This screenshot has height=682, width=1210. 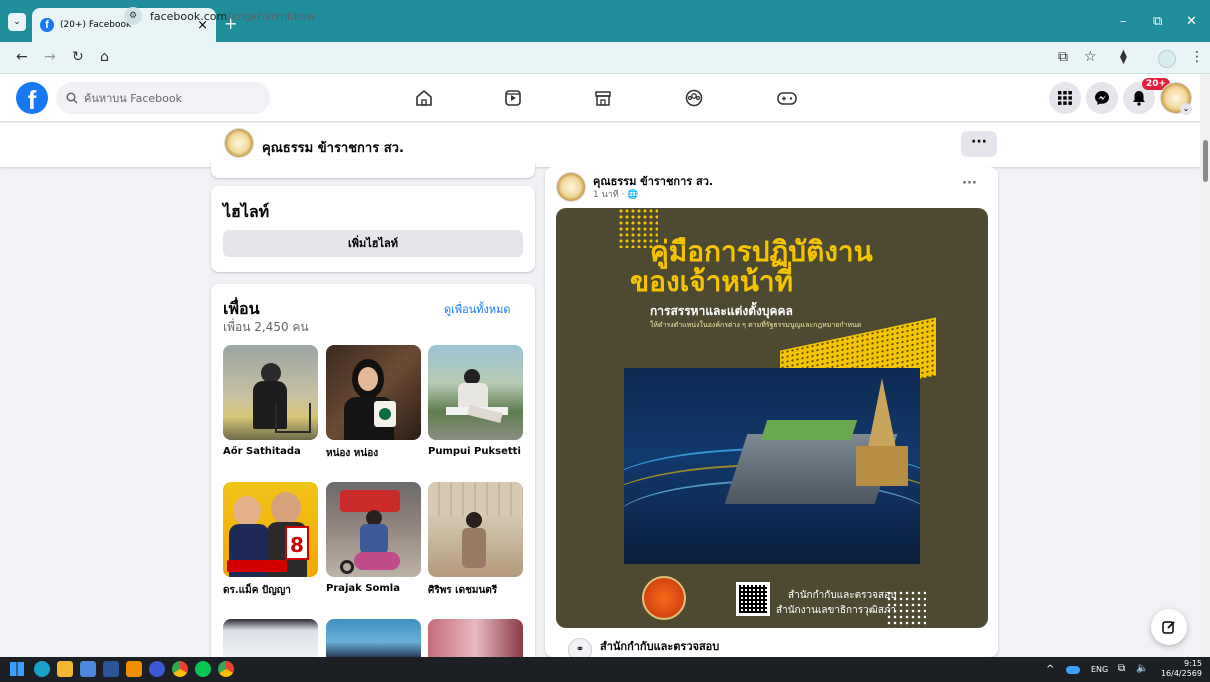 What do you see at coordinates (664, 598) in the screenshot?
I see `senate-seal-logo` at bounding box center [664, 598].